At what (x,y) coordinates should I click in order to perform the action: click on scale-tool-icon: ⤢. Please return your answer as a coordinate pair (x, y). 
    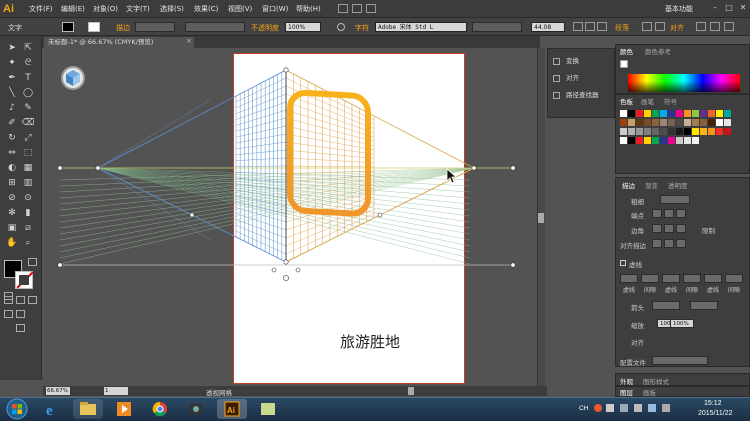
    Looking at the image, I should click on (28, 138).